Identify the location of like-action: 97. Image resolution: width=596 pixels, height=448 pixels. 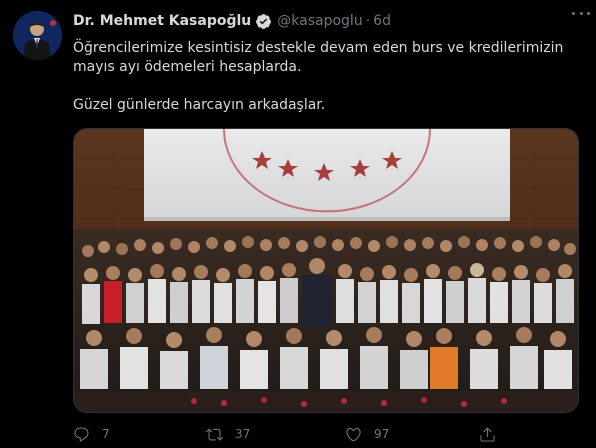
(367, 434).